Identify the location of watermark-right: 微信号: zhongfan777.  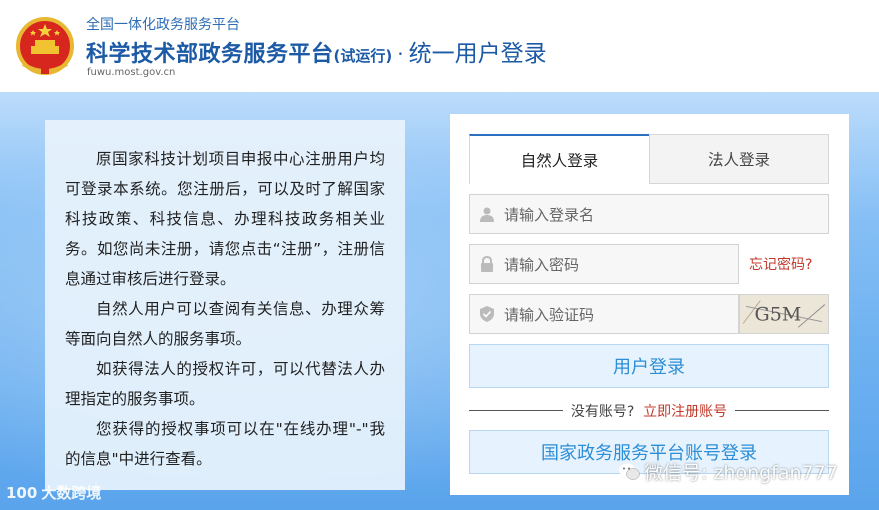
(728, 471).